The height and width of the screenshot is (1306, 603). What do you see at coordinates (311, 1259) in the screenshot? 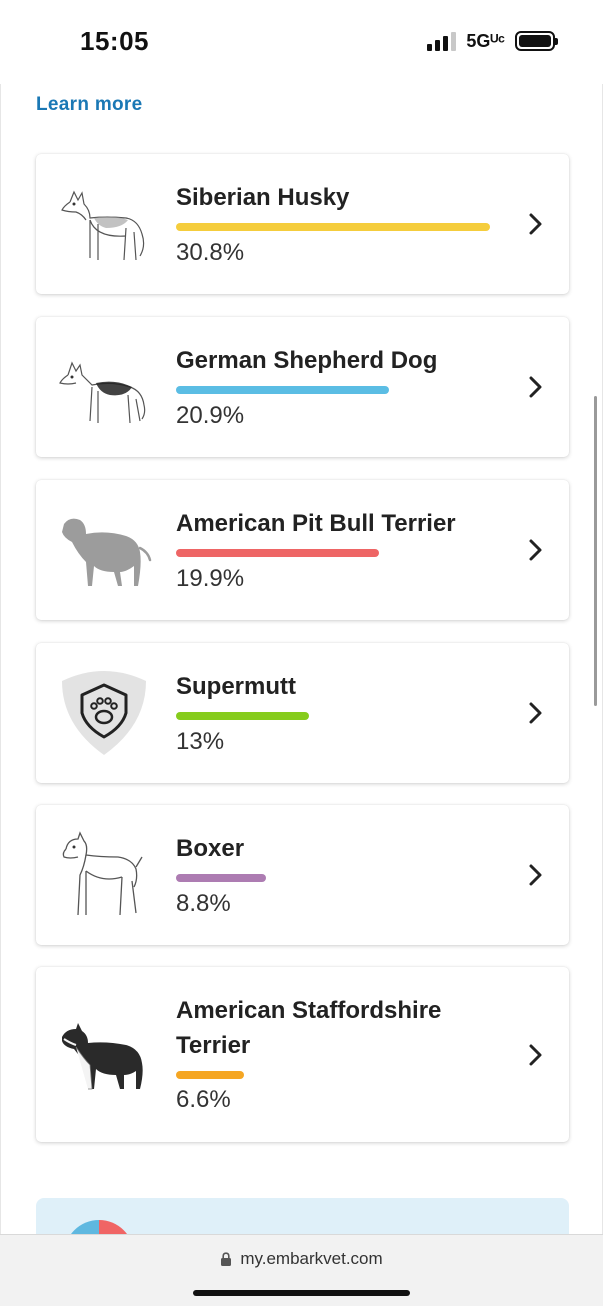
I see `url-text: my.embarkvet.com` at bounding box center [311, 1259].